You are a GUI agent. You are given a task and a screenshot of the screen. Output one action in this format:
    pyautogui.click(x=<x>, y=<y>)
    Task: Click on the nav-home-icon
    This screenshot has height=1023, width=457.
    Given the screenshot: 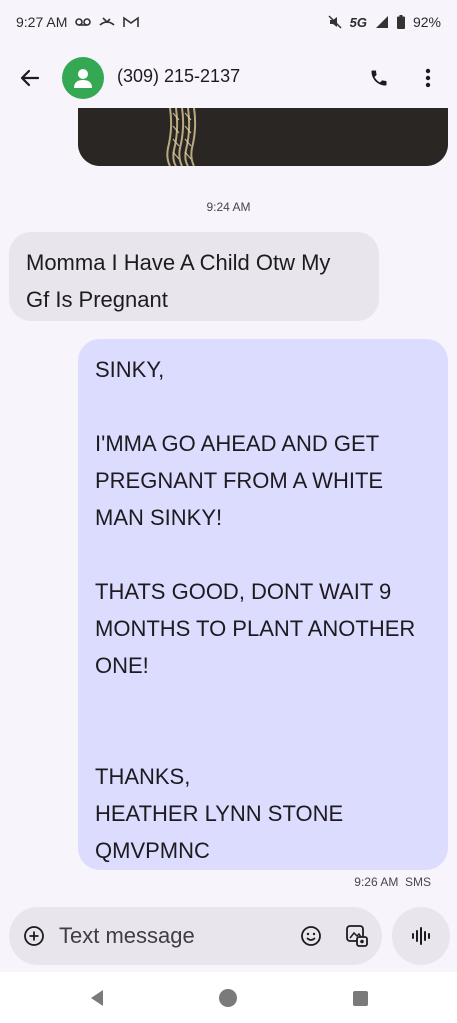 What is the action you would take?
    pyautogui.click(x=228, y=998)
    